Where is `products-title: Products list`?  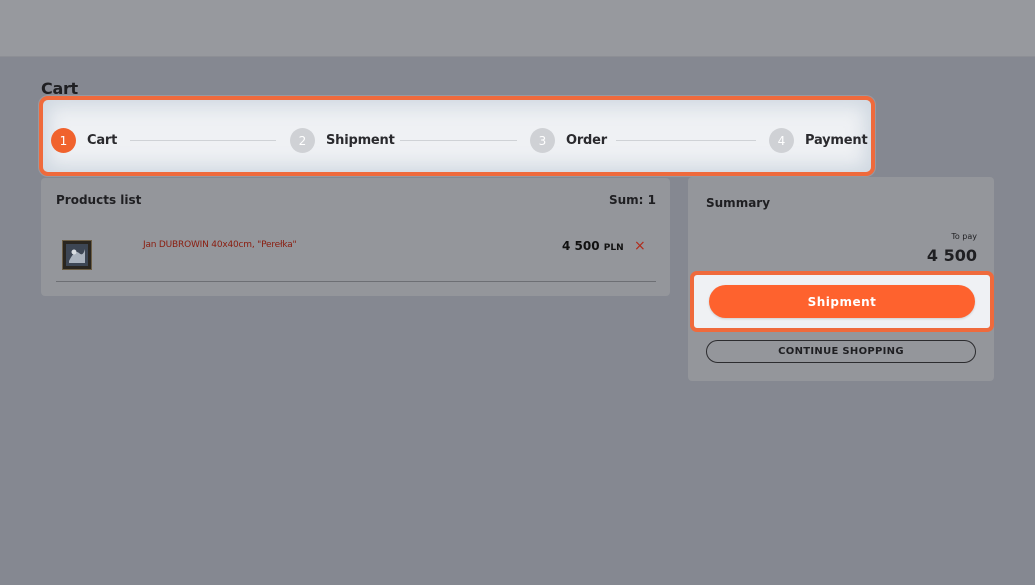 products-title: Products list is located at coordinates (99, 200).